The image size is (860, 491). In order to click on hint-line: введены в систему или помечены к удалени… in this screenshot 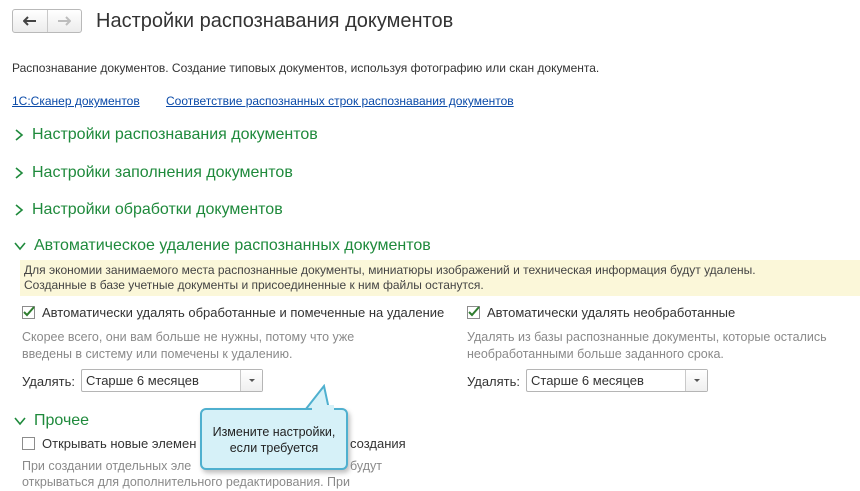, I will do `click(157, 354)`.